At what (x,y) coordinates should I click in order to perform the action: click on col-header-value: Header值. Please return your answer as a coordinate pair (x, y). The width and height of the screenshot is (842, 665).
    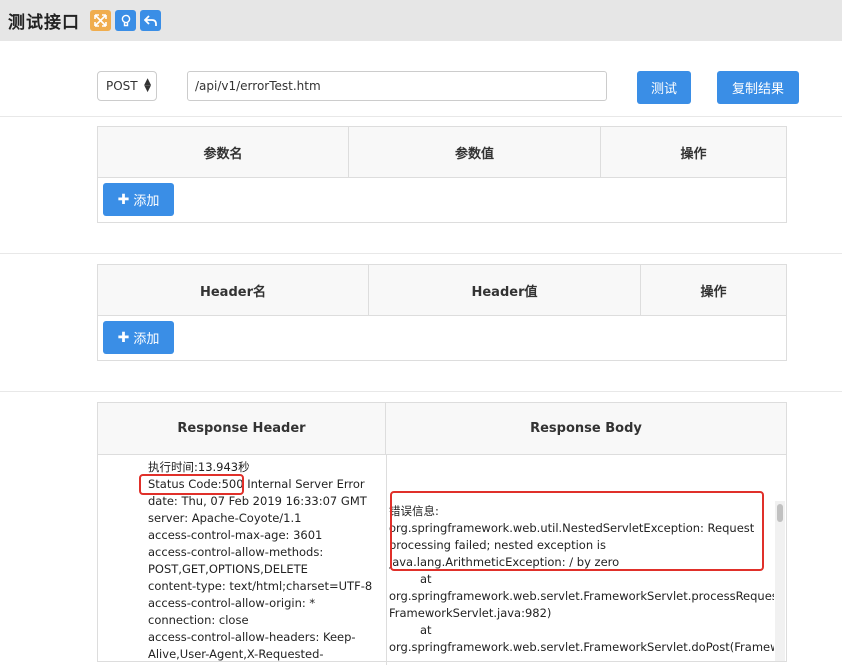
    Looking at the image, I should click on (505, 290).